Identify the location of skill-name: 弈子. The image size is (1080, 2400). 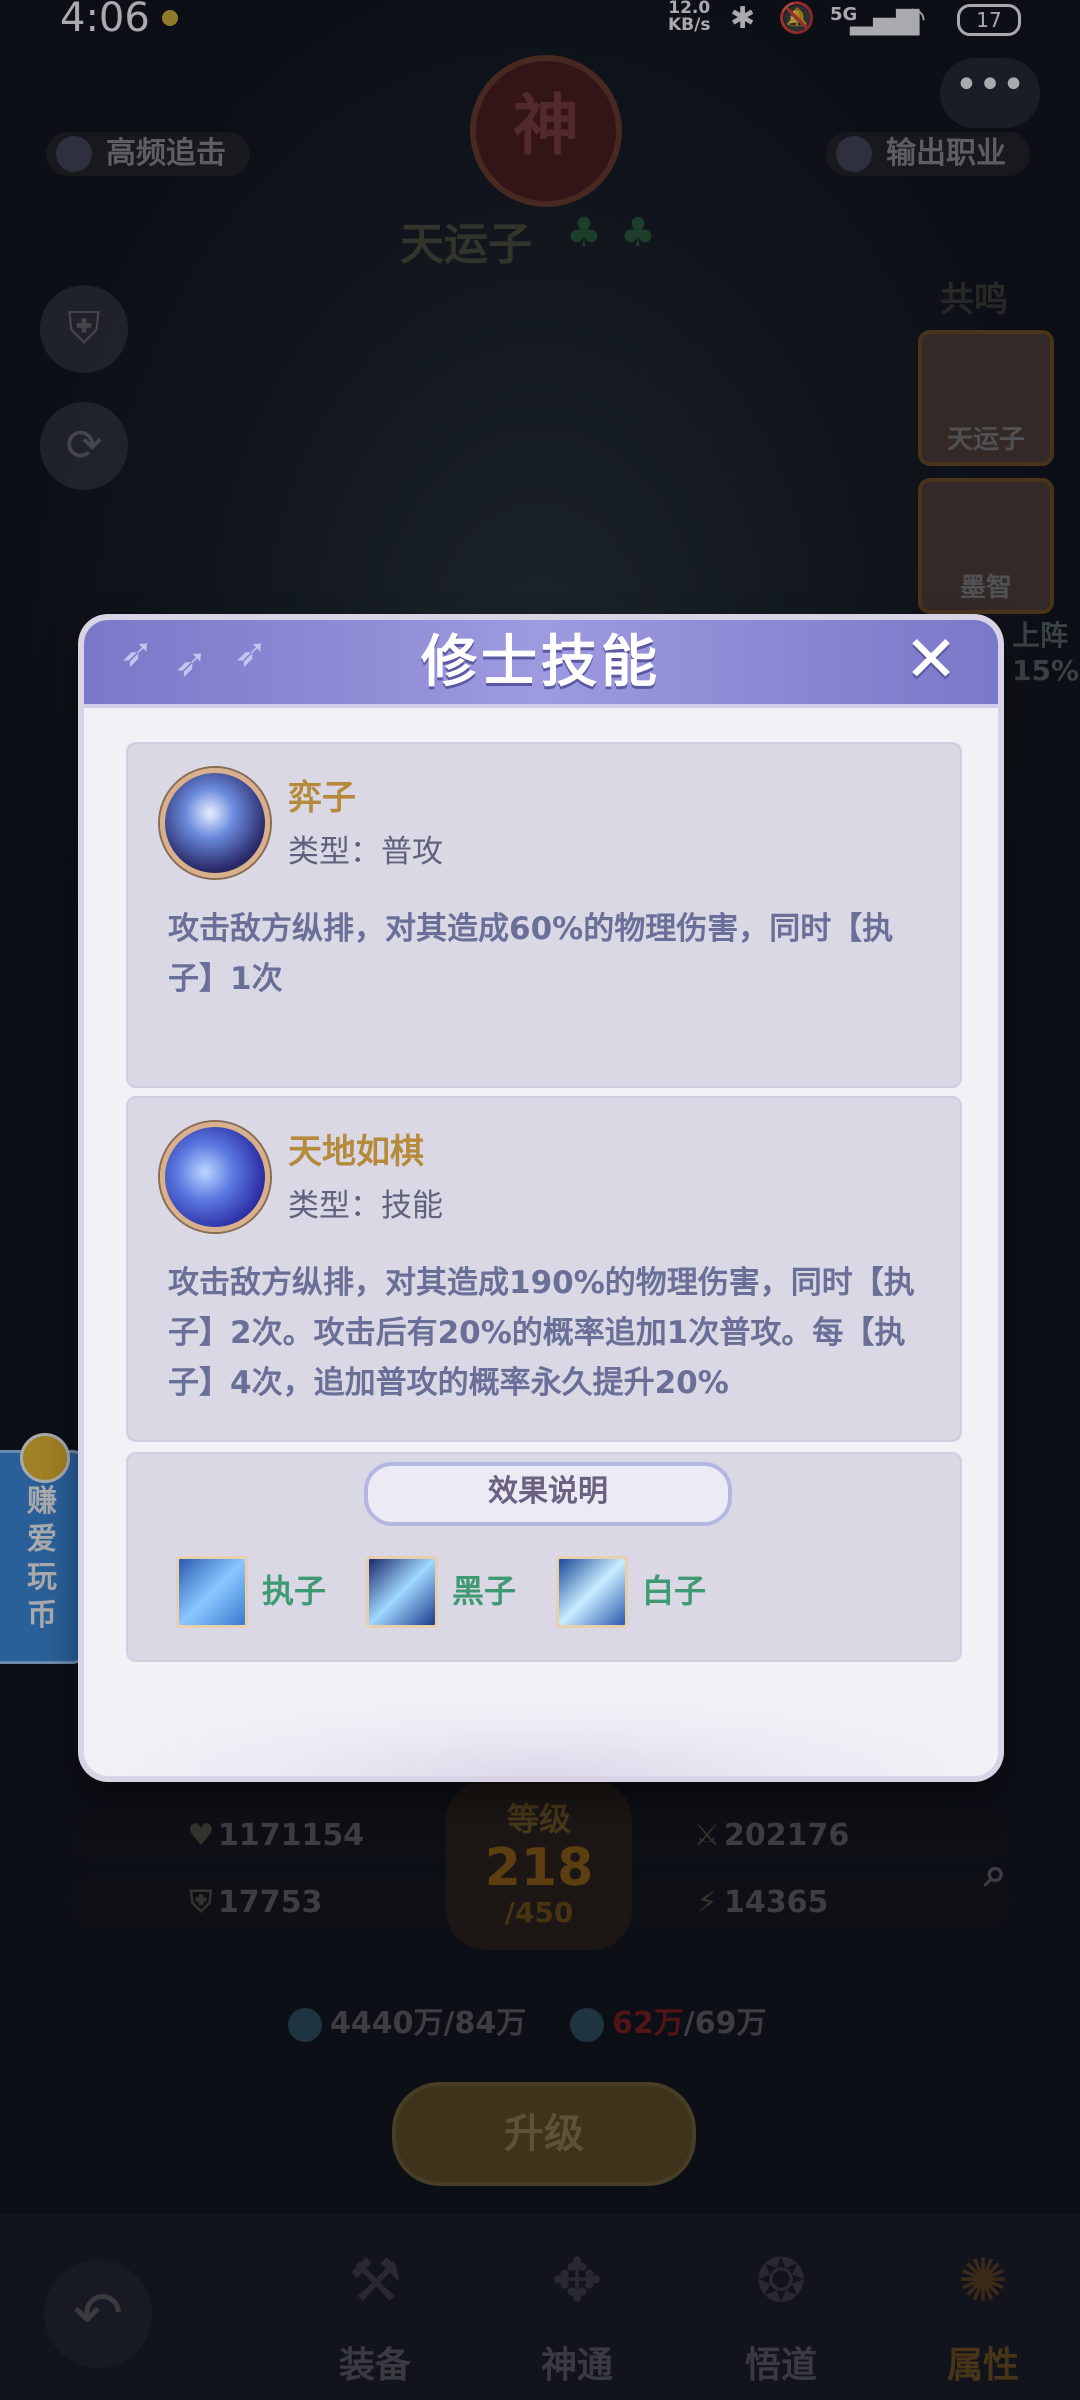
(322, 798).